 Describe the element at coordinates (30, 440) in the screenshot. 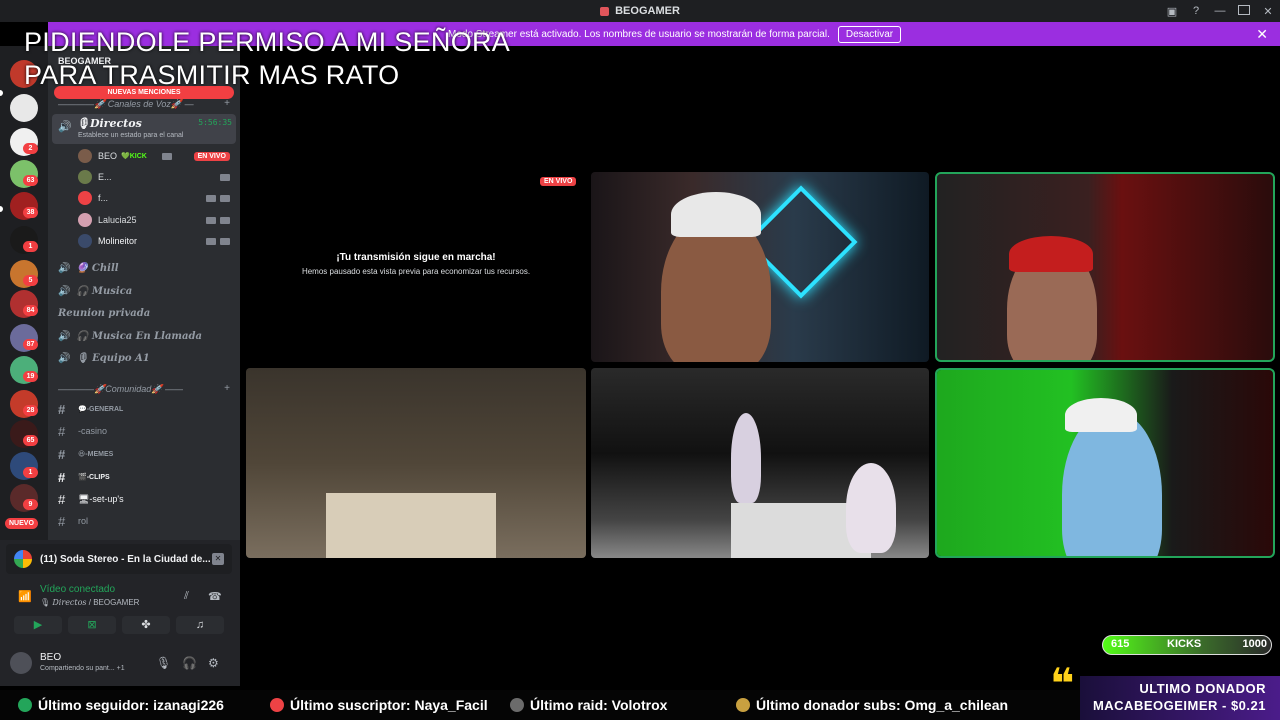

I see `server-badge: 65` at that location.